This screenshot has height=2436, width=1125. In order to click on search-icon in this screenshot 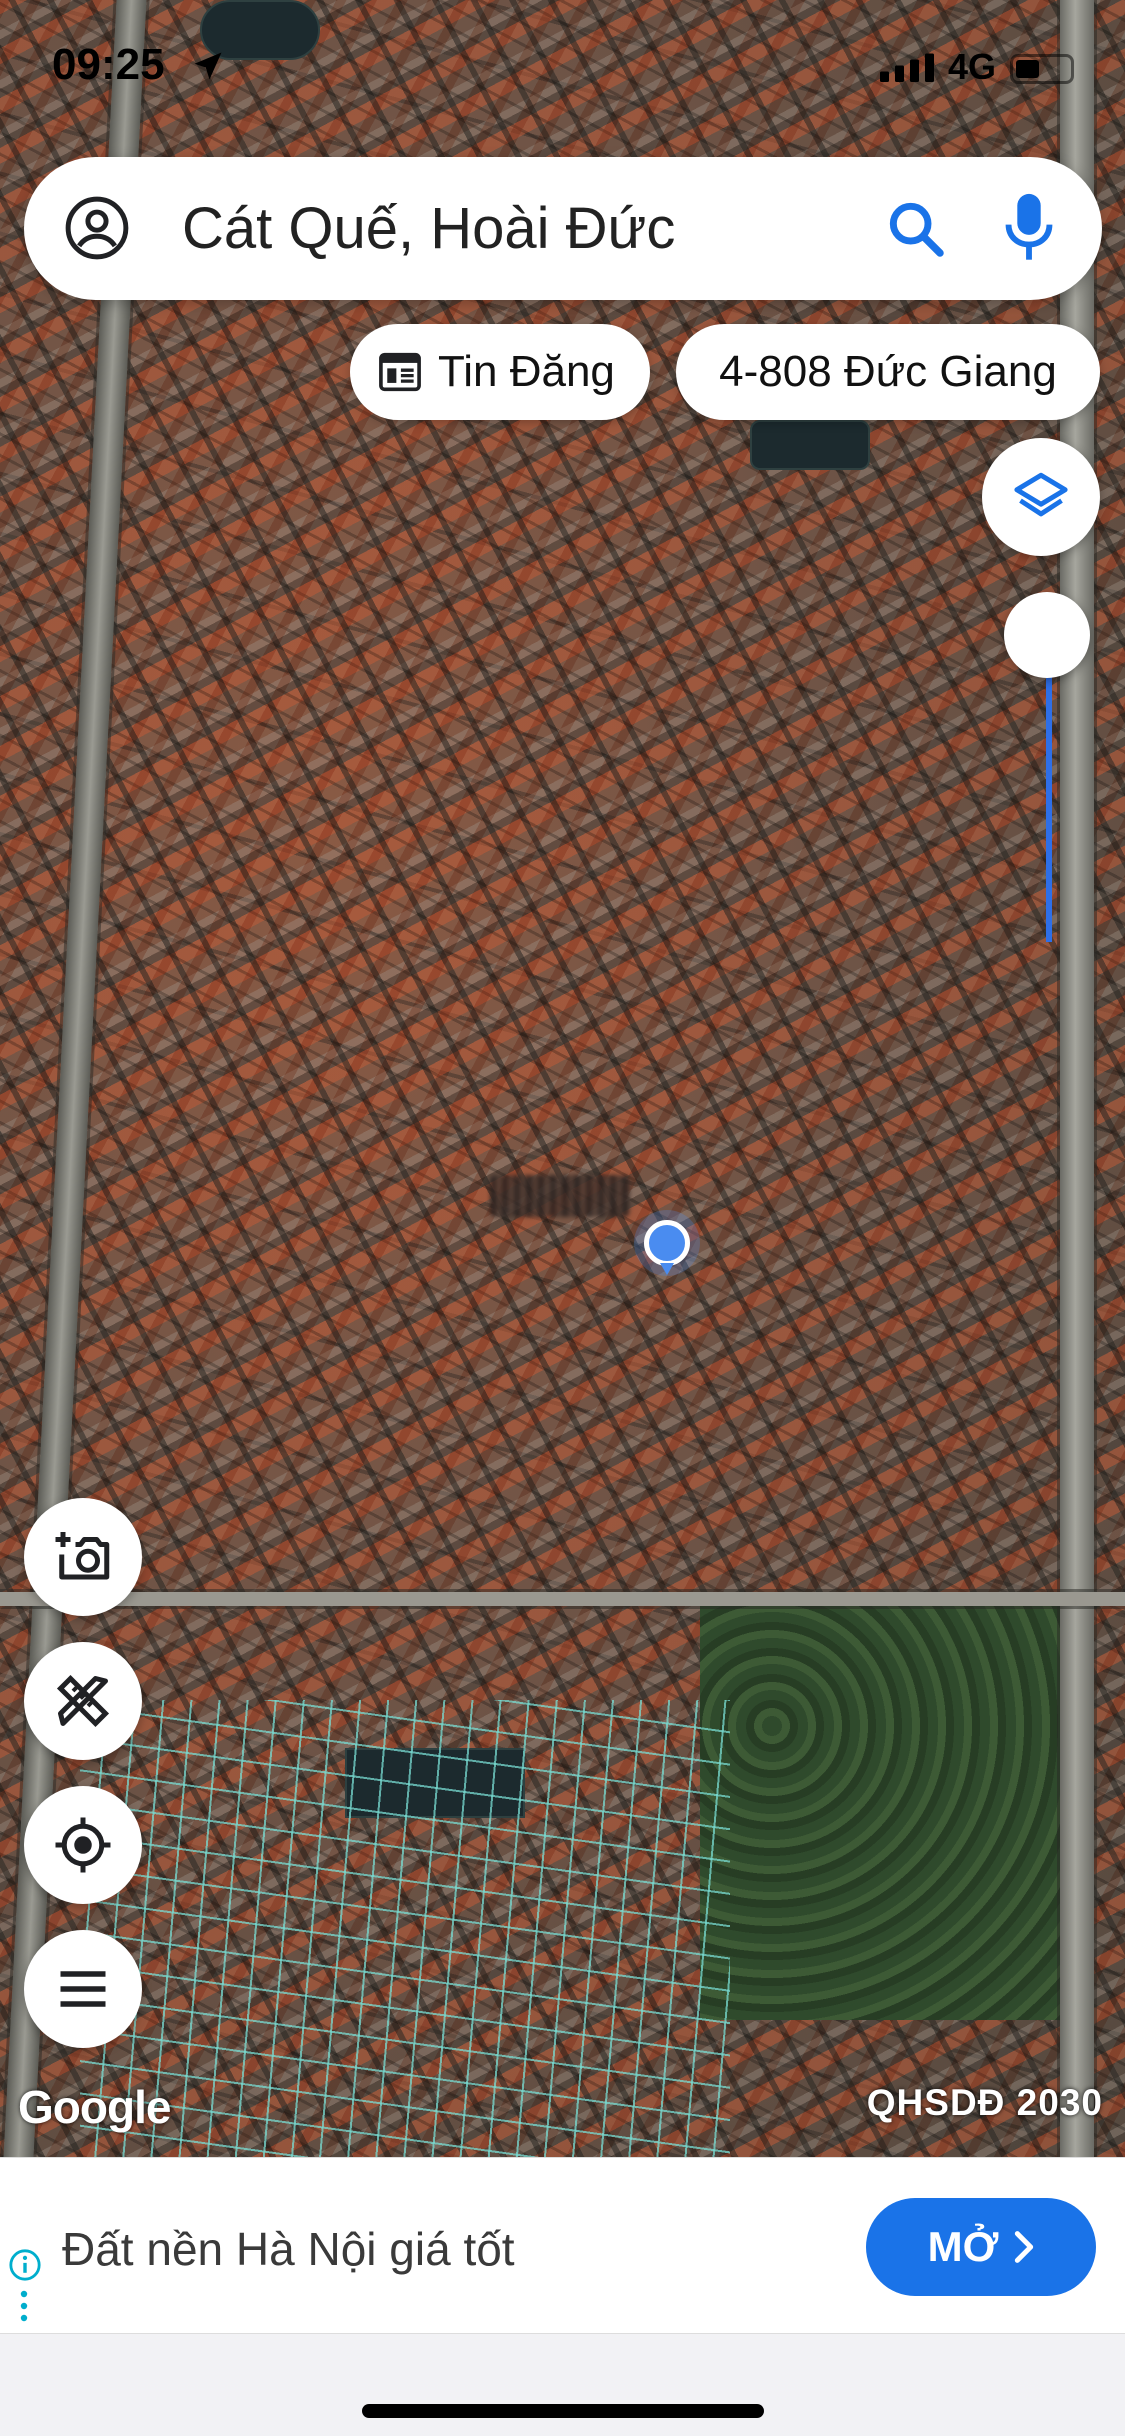, I will do `click(916, 229)`.